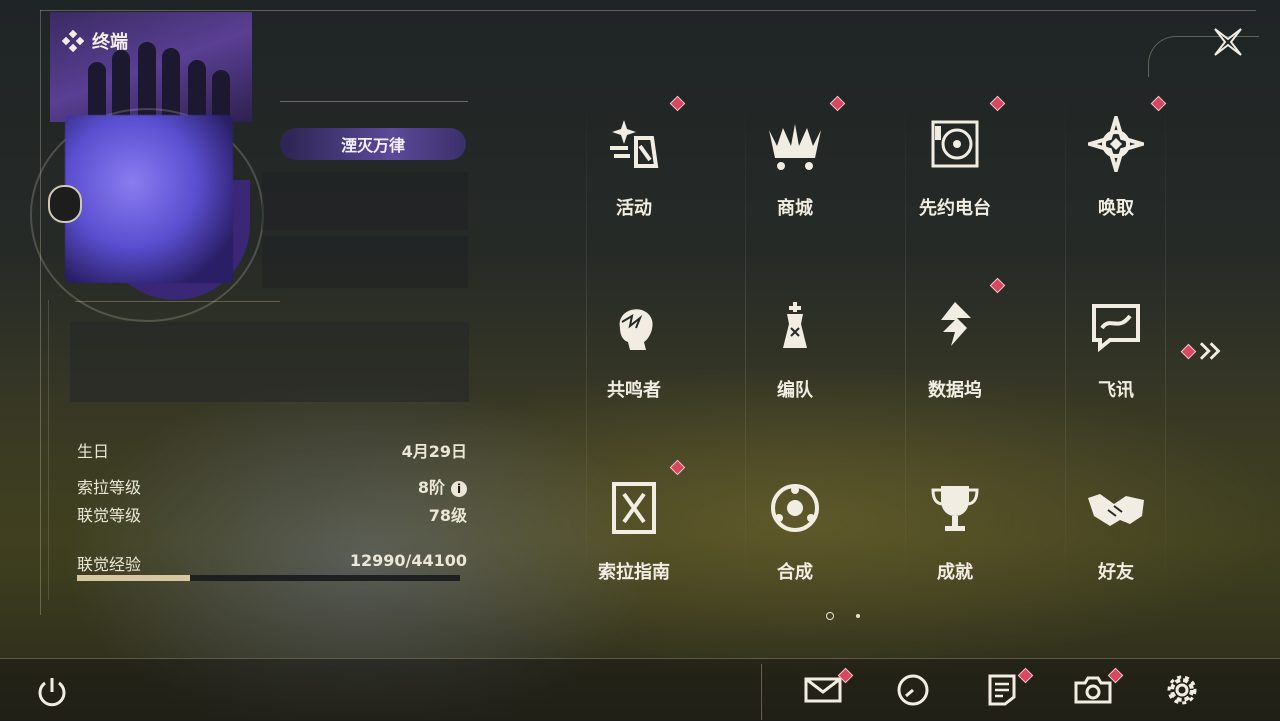 This screenshot has height=721, width=1280. I want to click on diamond-grid-icon, so click(73, 41).